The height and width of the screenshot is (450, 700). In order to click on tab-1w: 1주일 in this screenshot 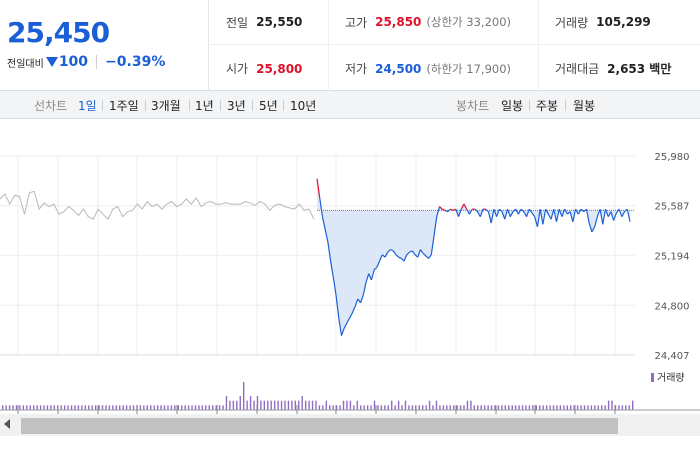, I will do `click(124, 105)`.